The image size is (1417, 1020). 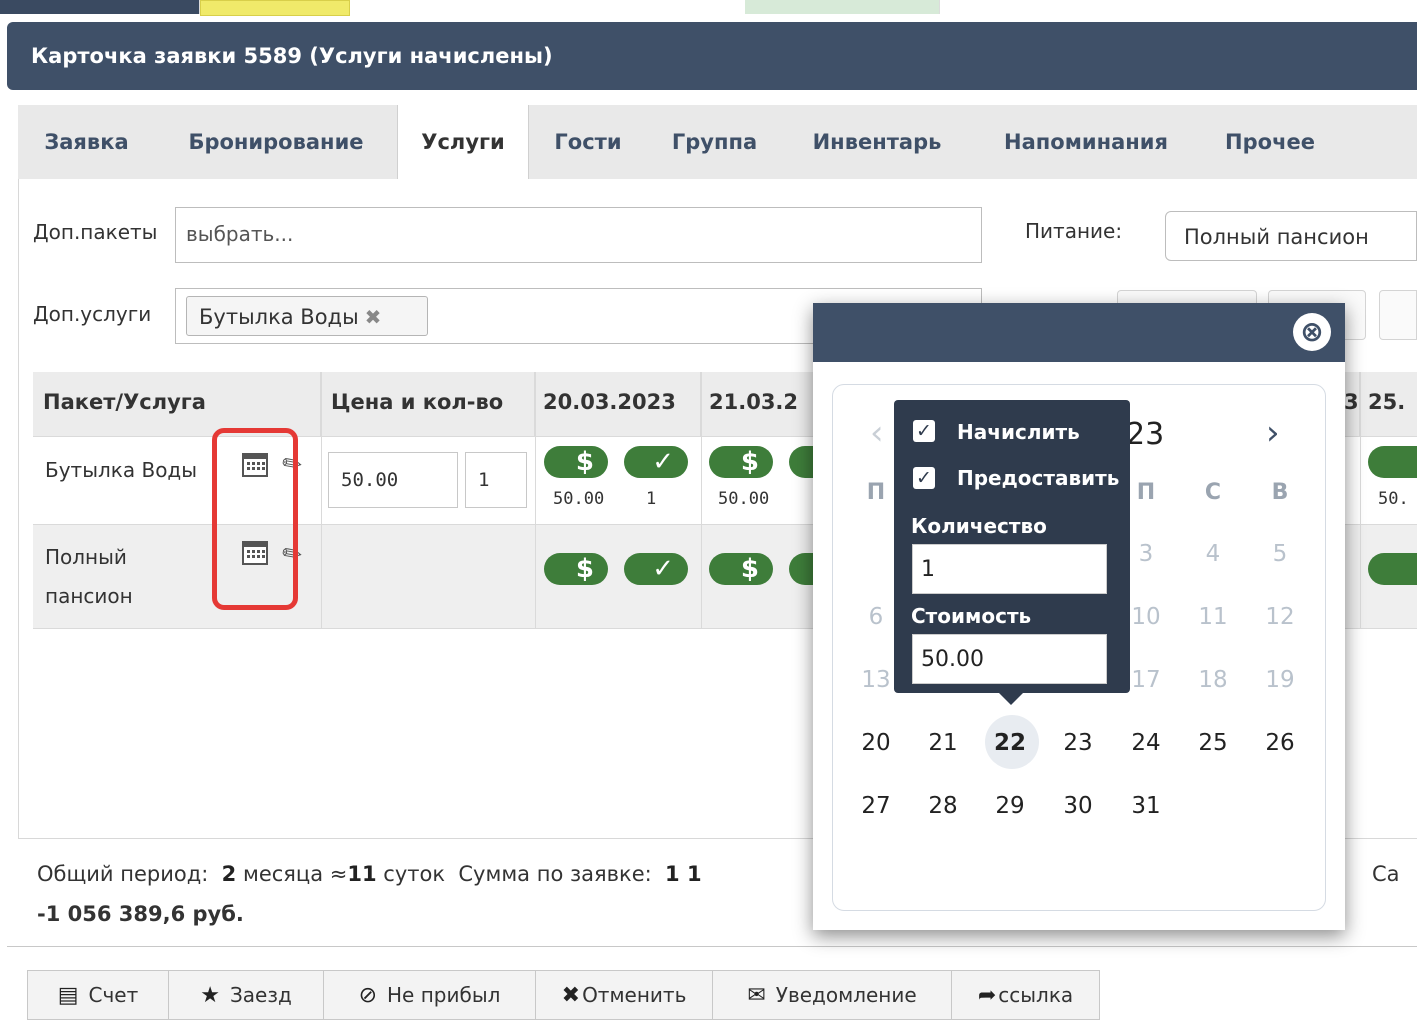 What do you see at coordinates (496, 480) in the screenshot?
I see `quantity-input: 1` at bounding box center [496, 480].